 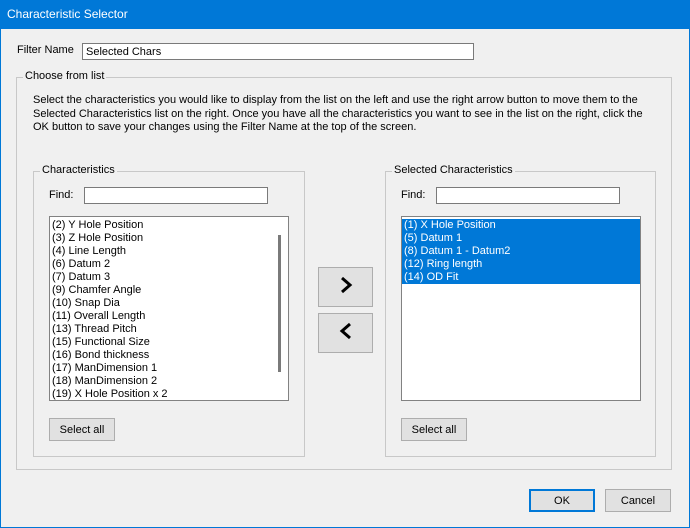 What do you see at coordinates (279, 303) in the screenshot?
I see `characteristics-scrollbar-thumb` at bounding box center [279, 303].